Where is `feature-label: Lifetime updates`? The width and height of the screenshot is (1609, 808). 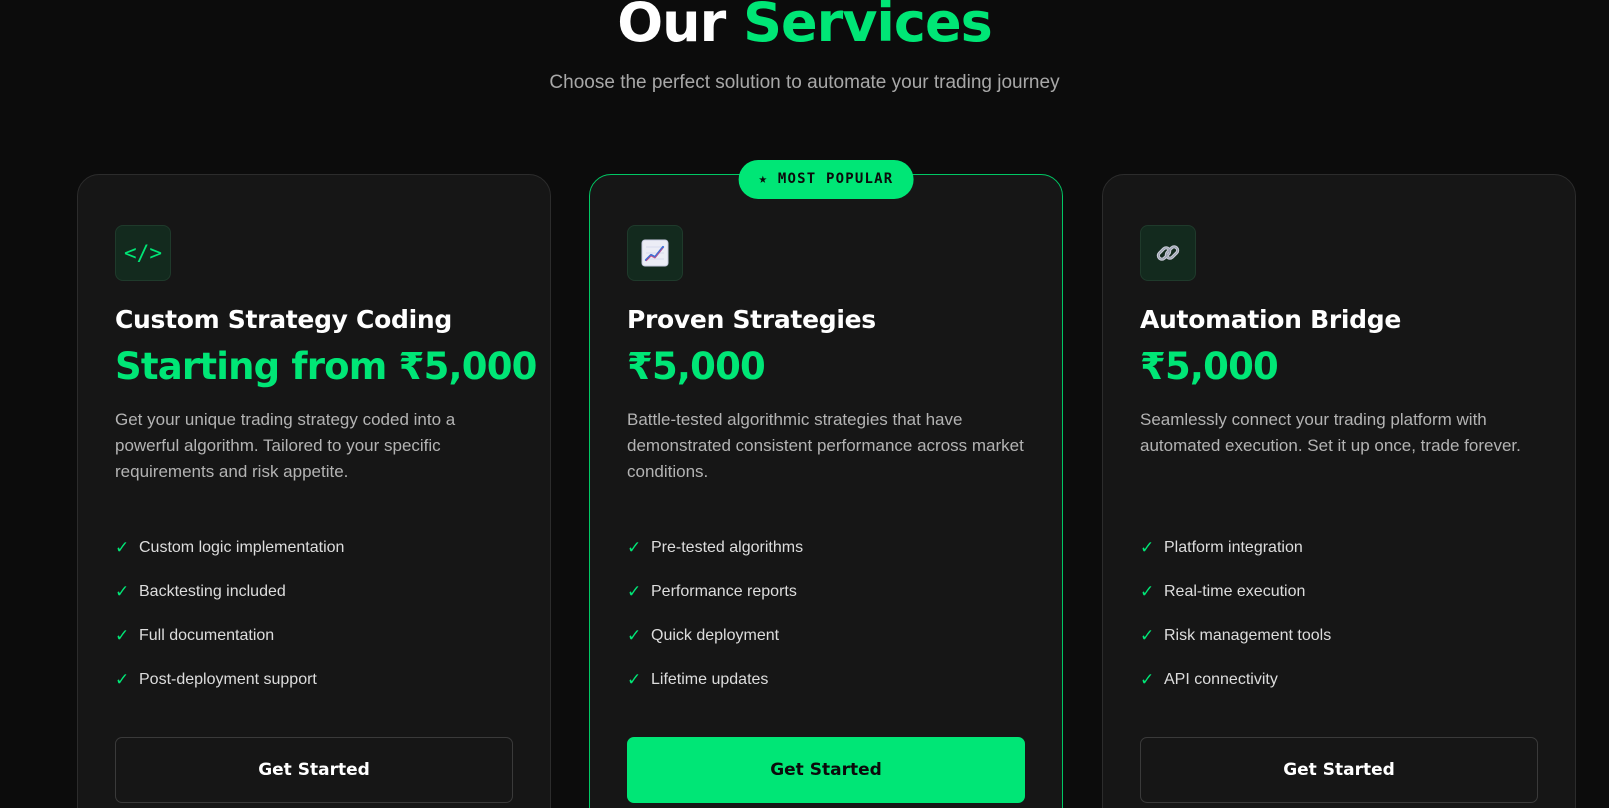
feature-label: Lifetime updates is located at coordinates (710, 679).